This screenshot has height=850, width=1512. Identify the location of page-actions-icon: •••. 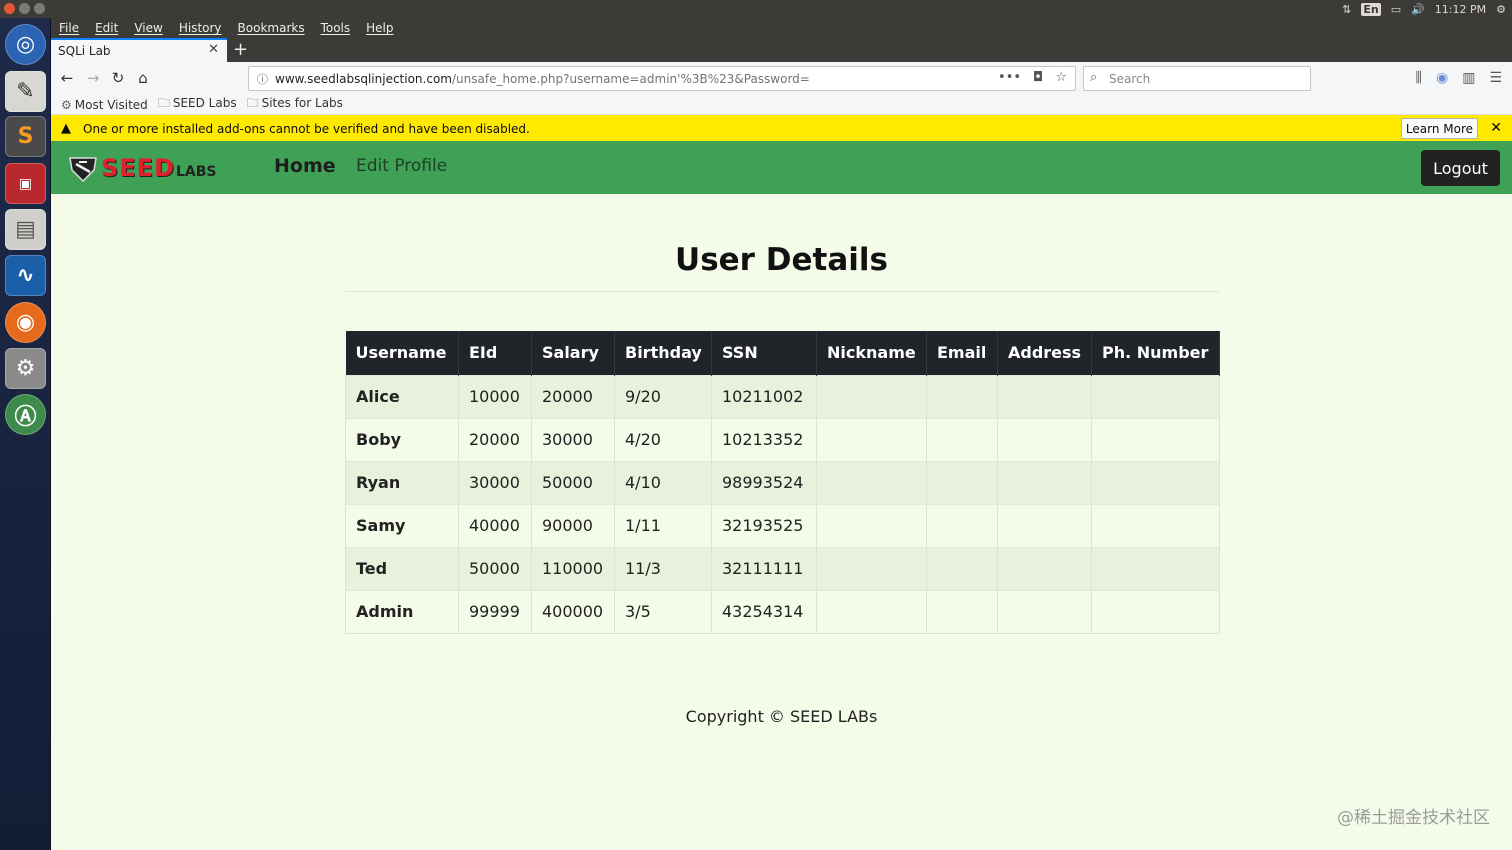
(1009, 77).